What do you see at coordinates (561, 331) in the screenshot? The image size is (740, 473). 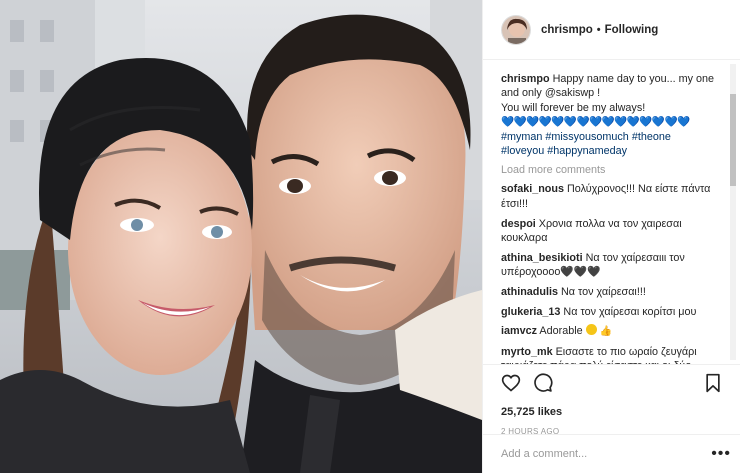 I see `comment-text: Adorable` at bounding box center [561, 331].